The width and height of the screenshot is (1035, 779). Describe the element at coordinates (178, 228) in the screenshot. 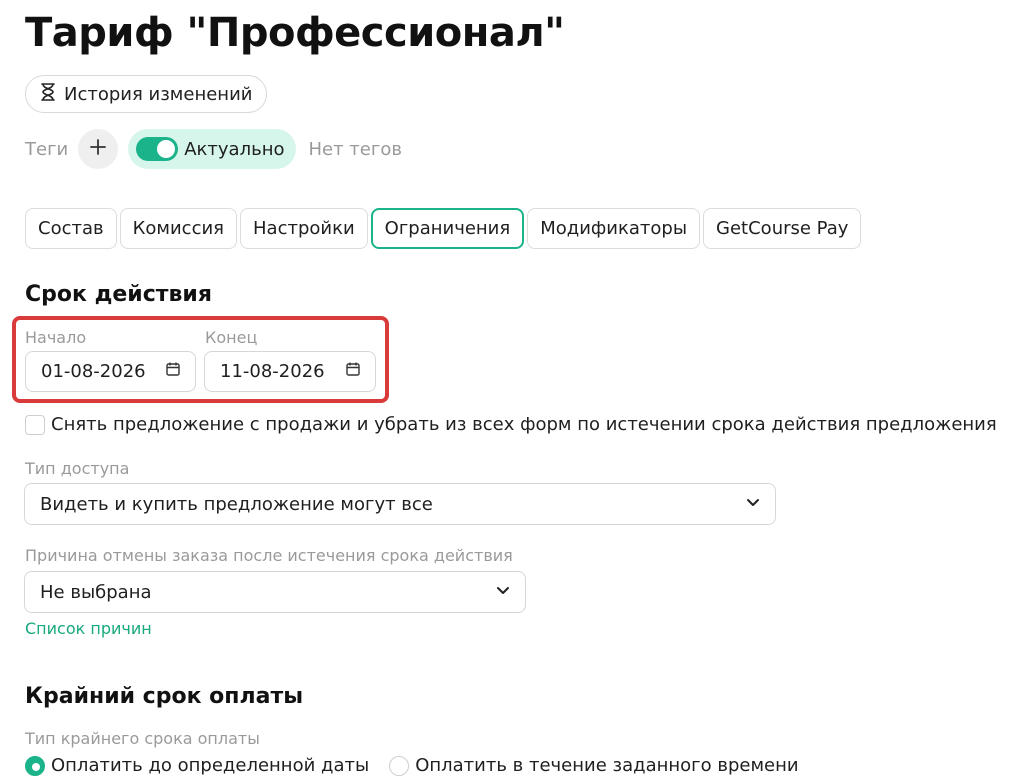

I see `tab-commission: Комиссия` at that location.